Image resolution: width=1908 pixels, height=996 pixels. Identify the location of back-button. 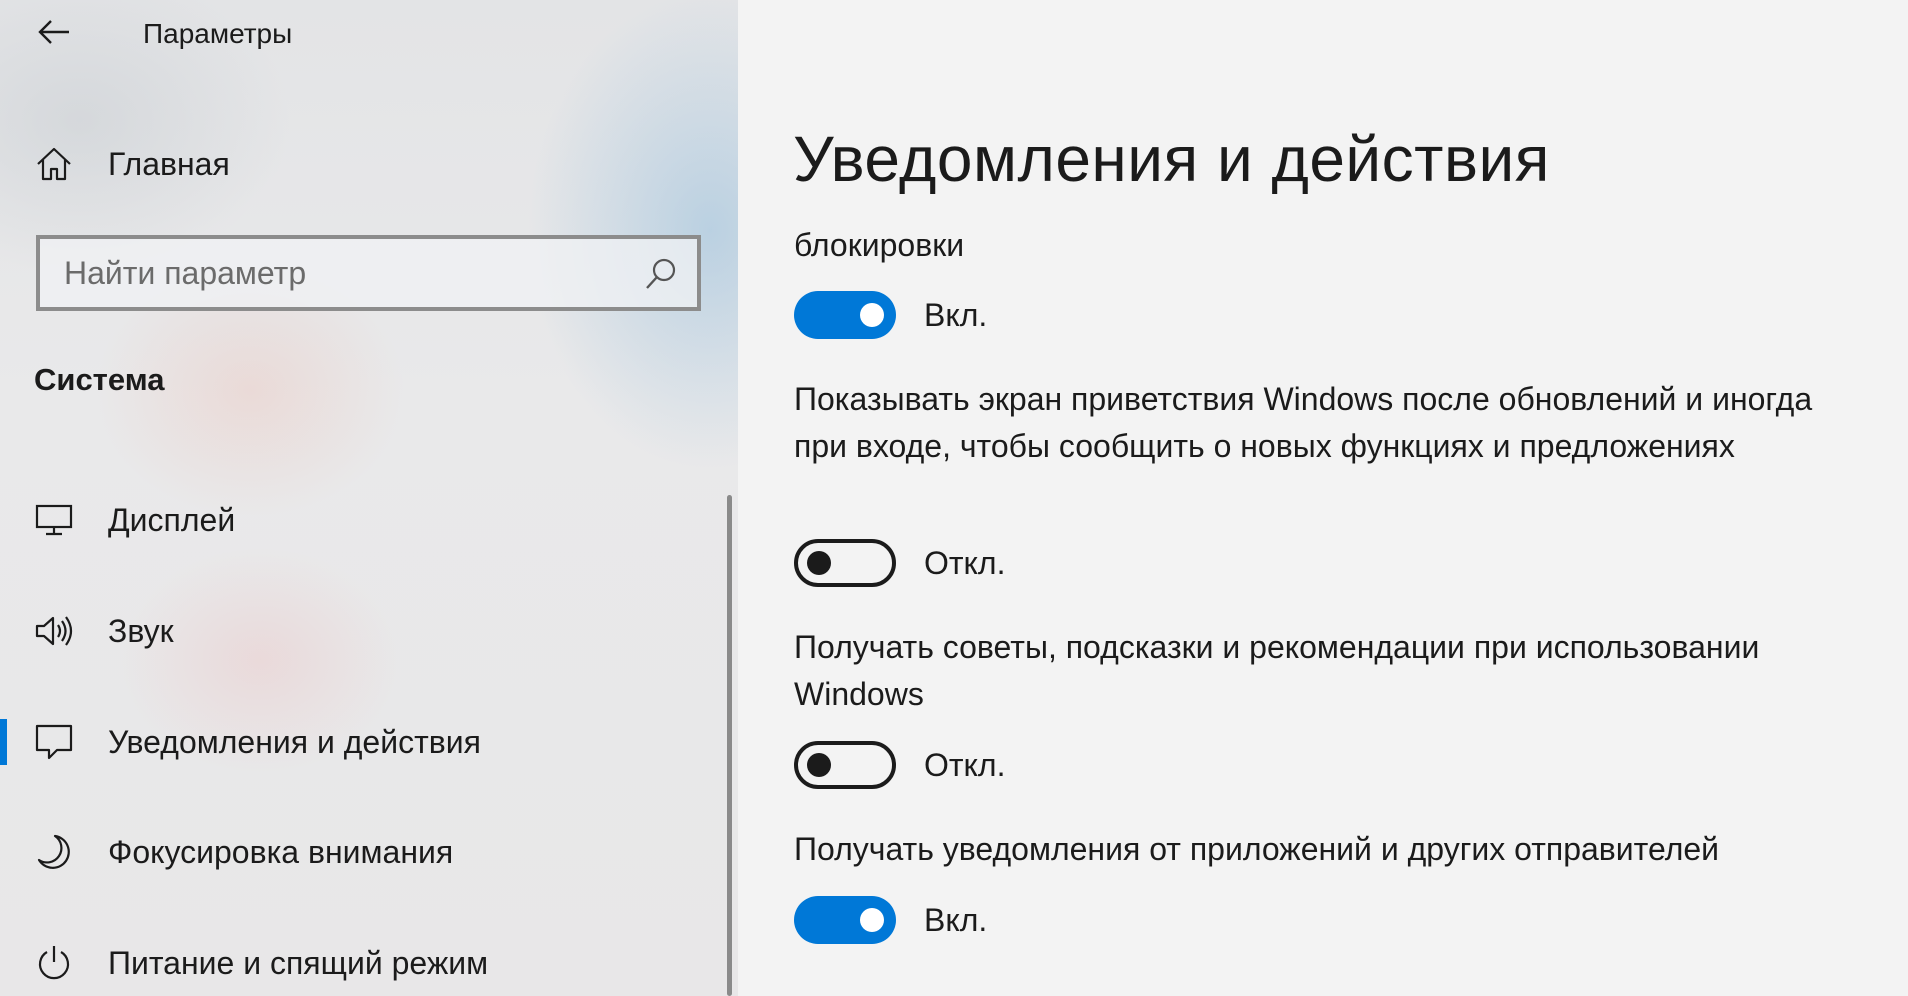
(54, 32).